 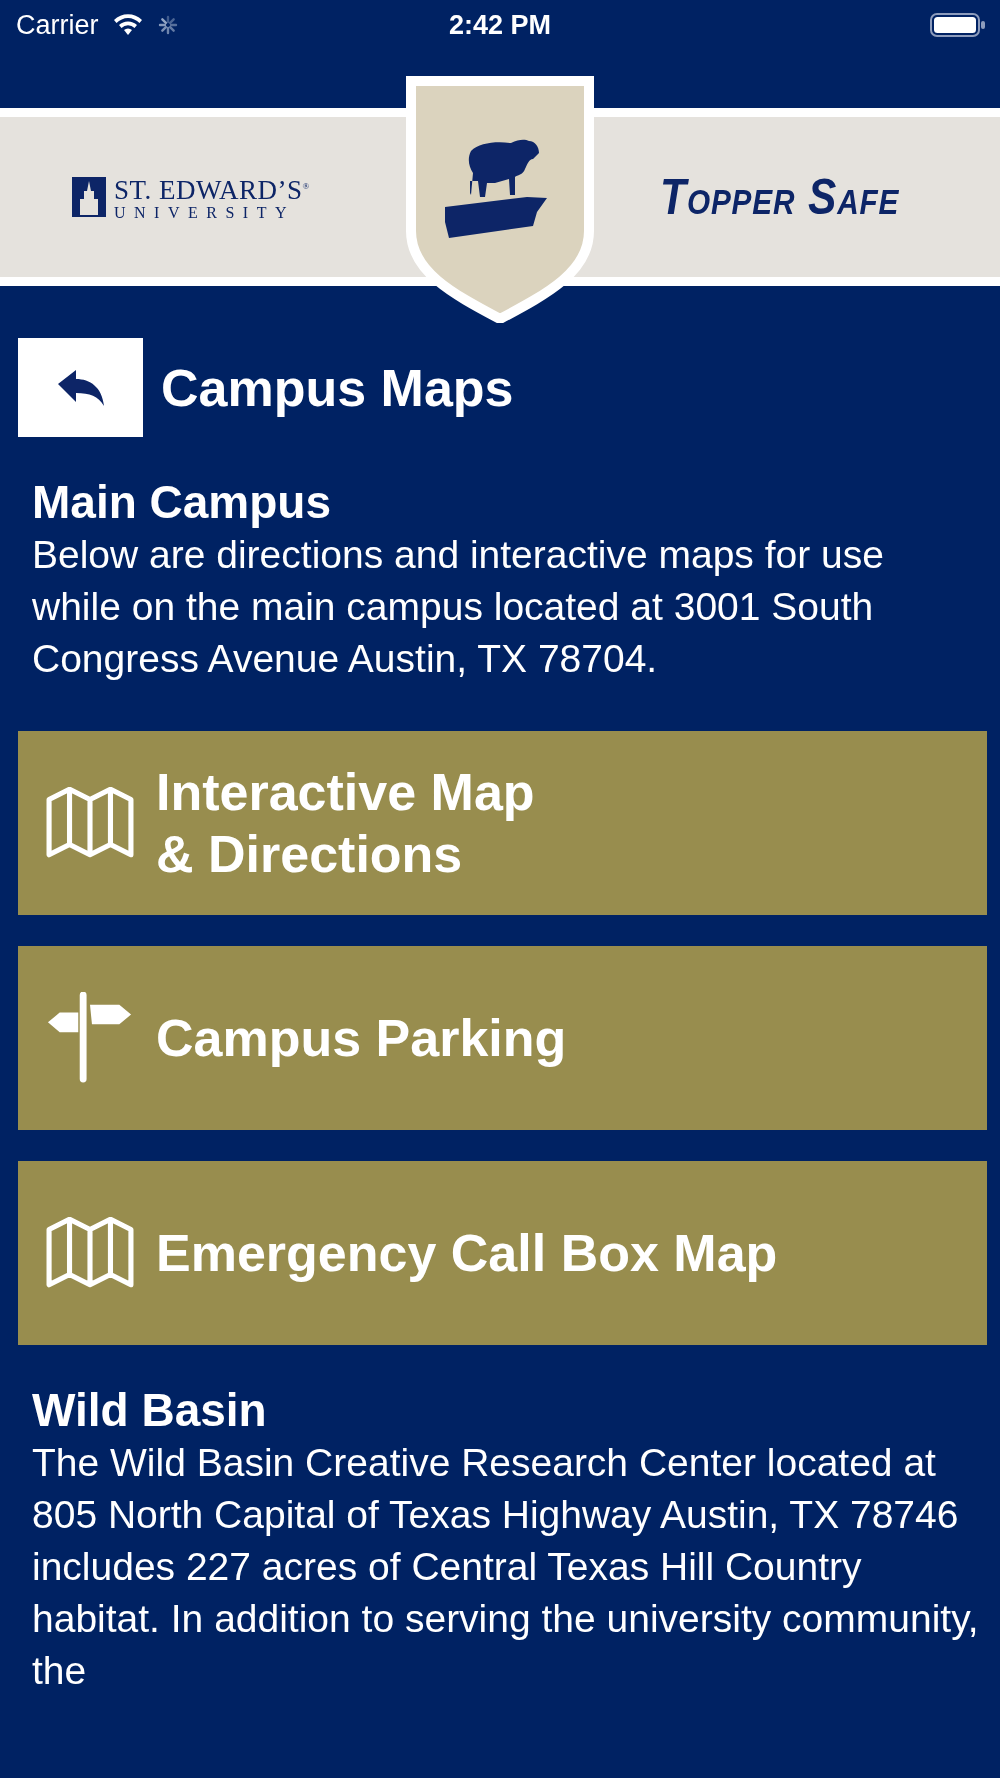 What do you see at coordinates (167, 25) in the screenshot?
I see `loading-spinner-icon` at bounding box center [167, 25].